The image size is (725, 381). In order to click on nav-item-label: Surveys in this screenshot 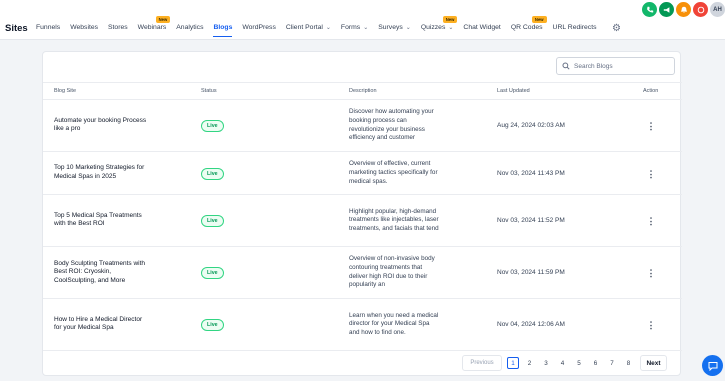, I will do `click(390, 27)`.